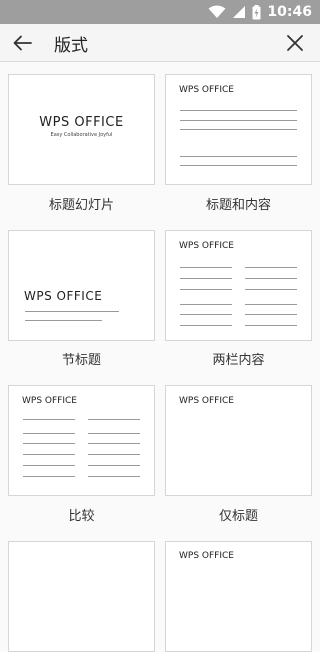  I want to click on layout-card-blank, so click(81, 596).